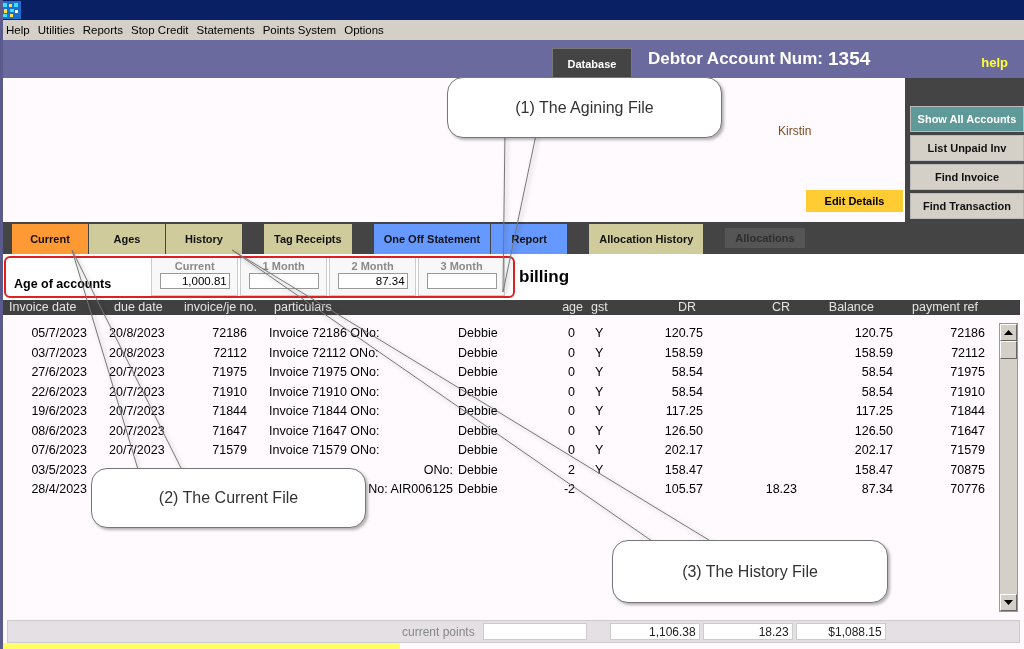 This screenshot has width=1024, height=649. Describe the element at coordinates (372, 266) in the screenshot. I see `bucket-label: 2 Month` at that location.